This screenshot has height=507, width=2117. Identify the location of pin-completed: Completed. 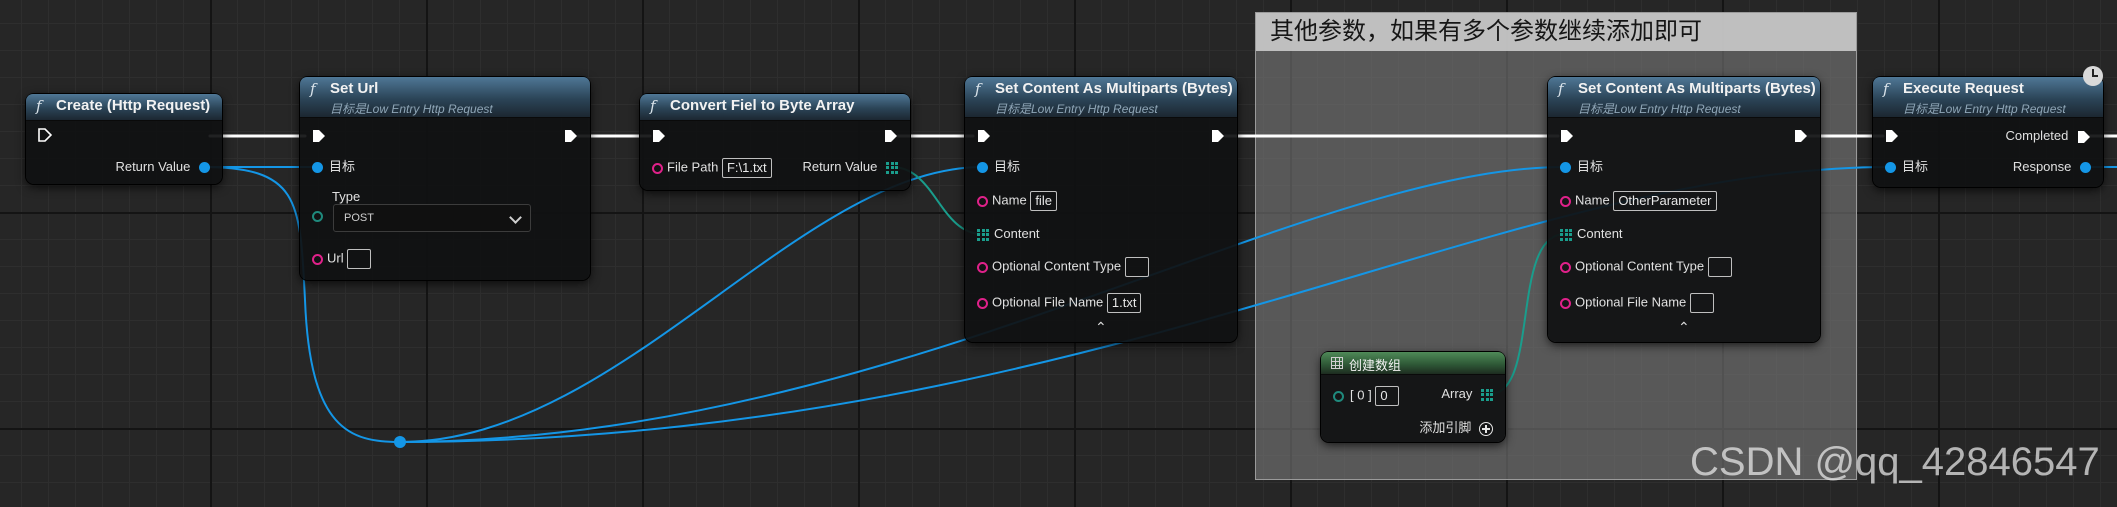
(2049, 136).